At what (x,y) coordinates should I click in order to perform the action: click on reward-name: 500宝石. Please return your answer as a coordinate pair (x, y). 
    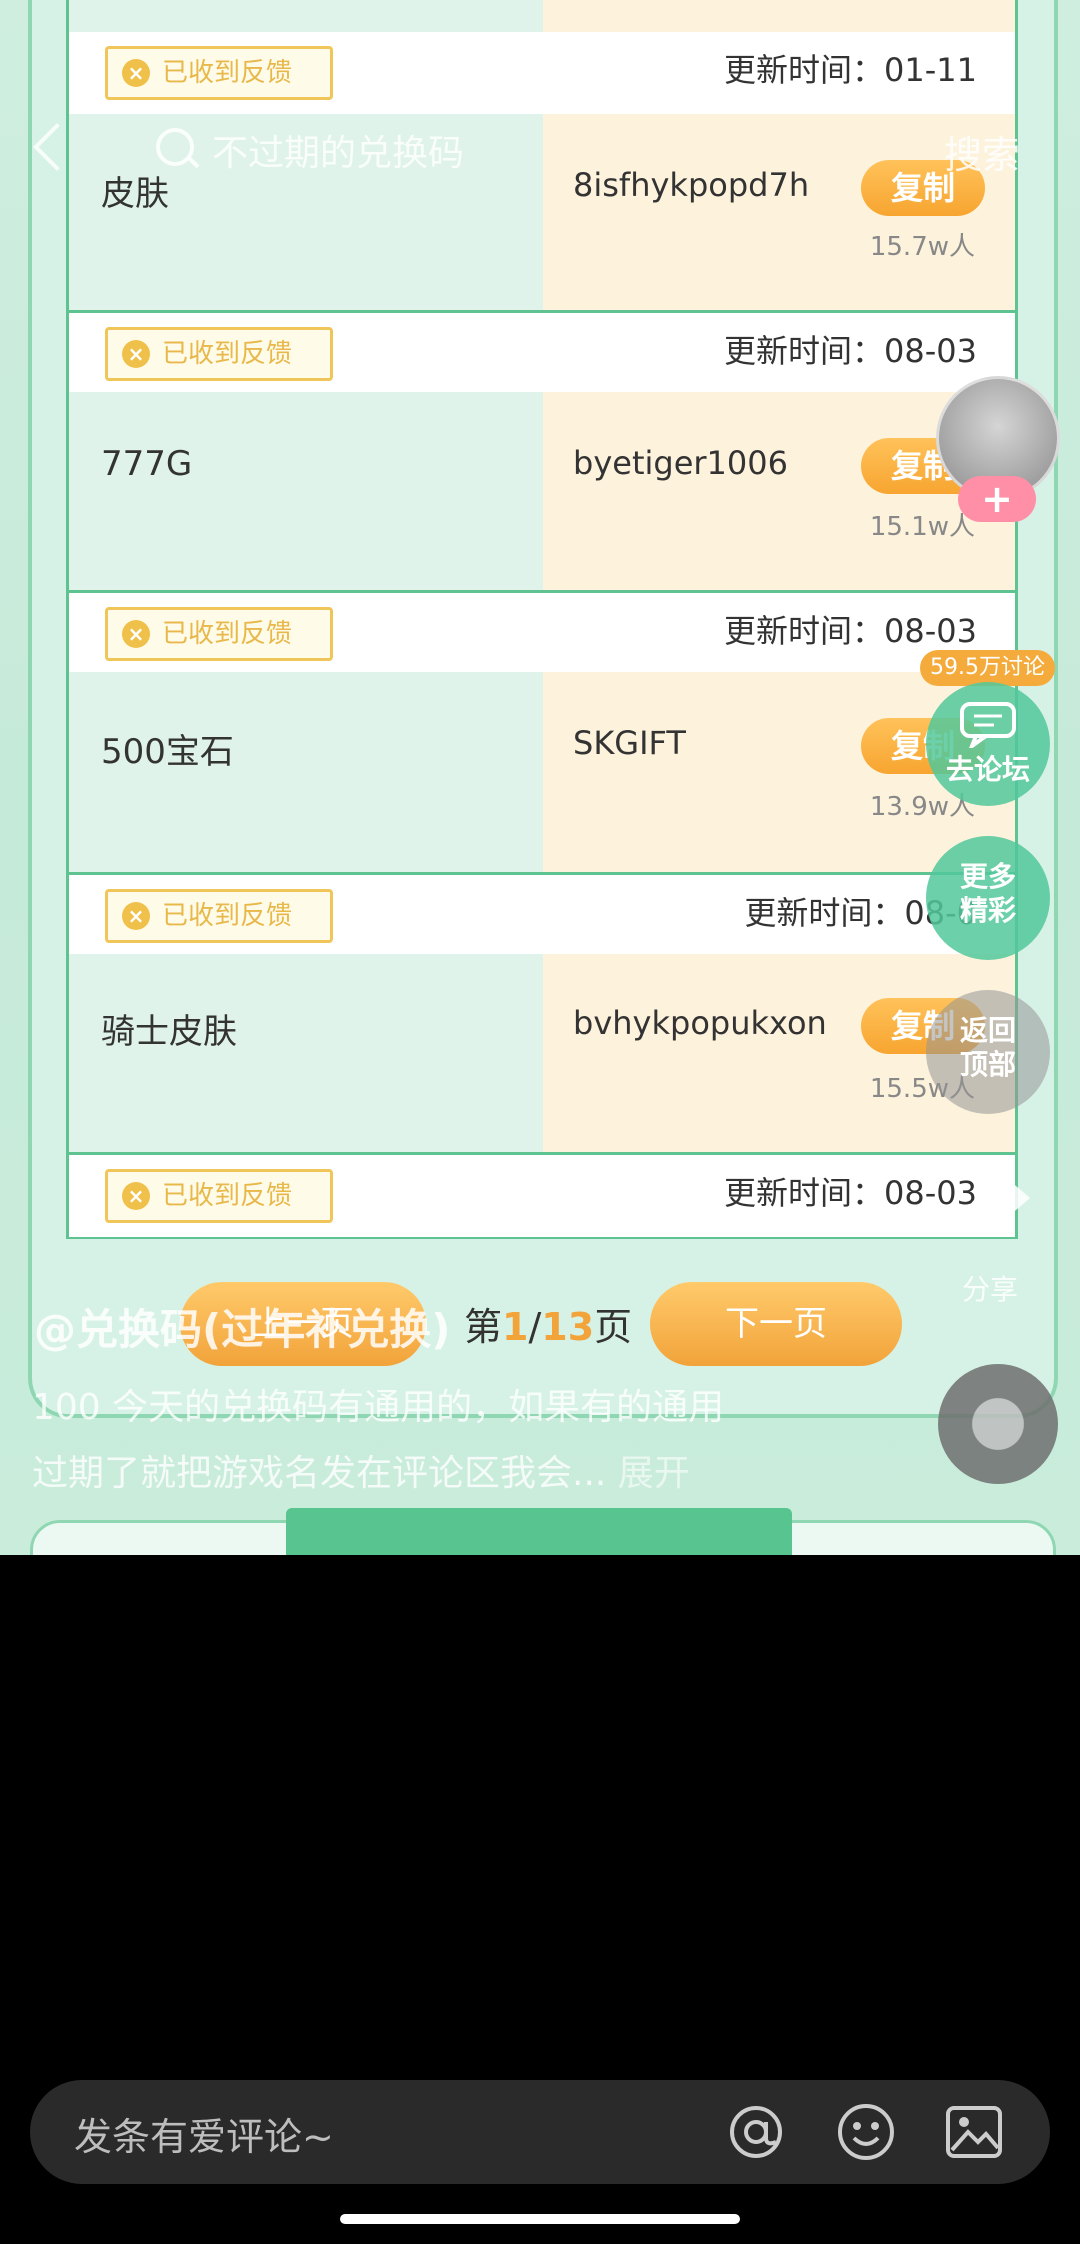
    Looking at the image, I should click on (167, 752).